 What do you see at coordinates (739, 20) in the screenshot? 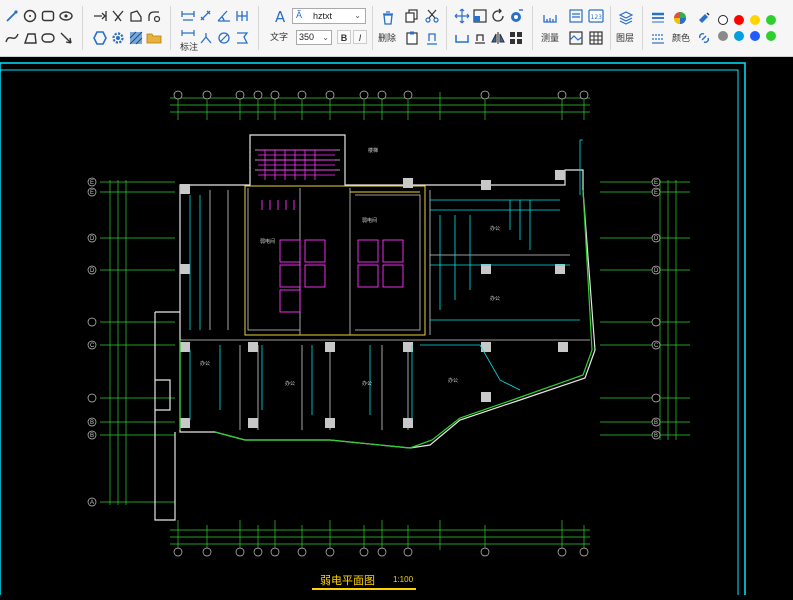
I see `swatch-red` at bounding box center [739, 20].